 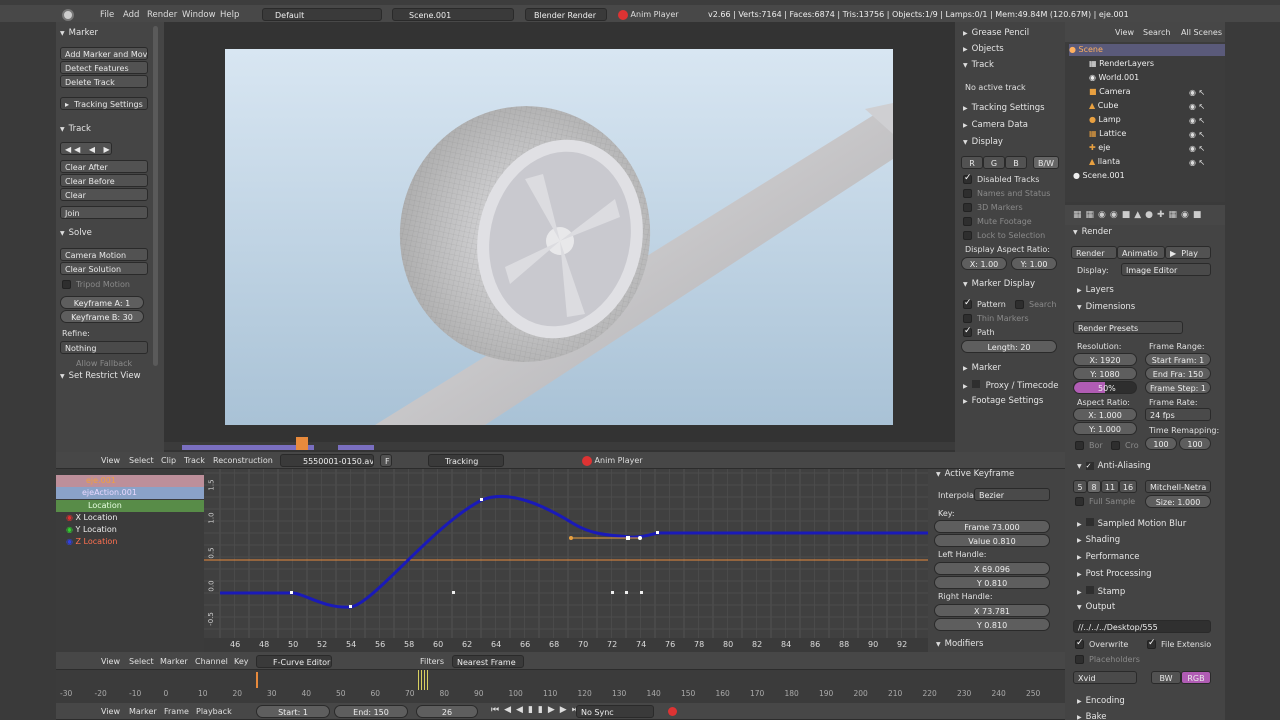 I want to click on output-section: Output, so click(x=1096, y=607).